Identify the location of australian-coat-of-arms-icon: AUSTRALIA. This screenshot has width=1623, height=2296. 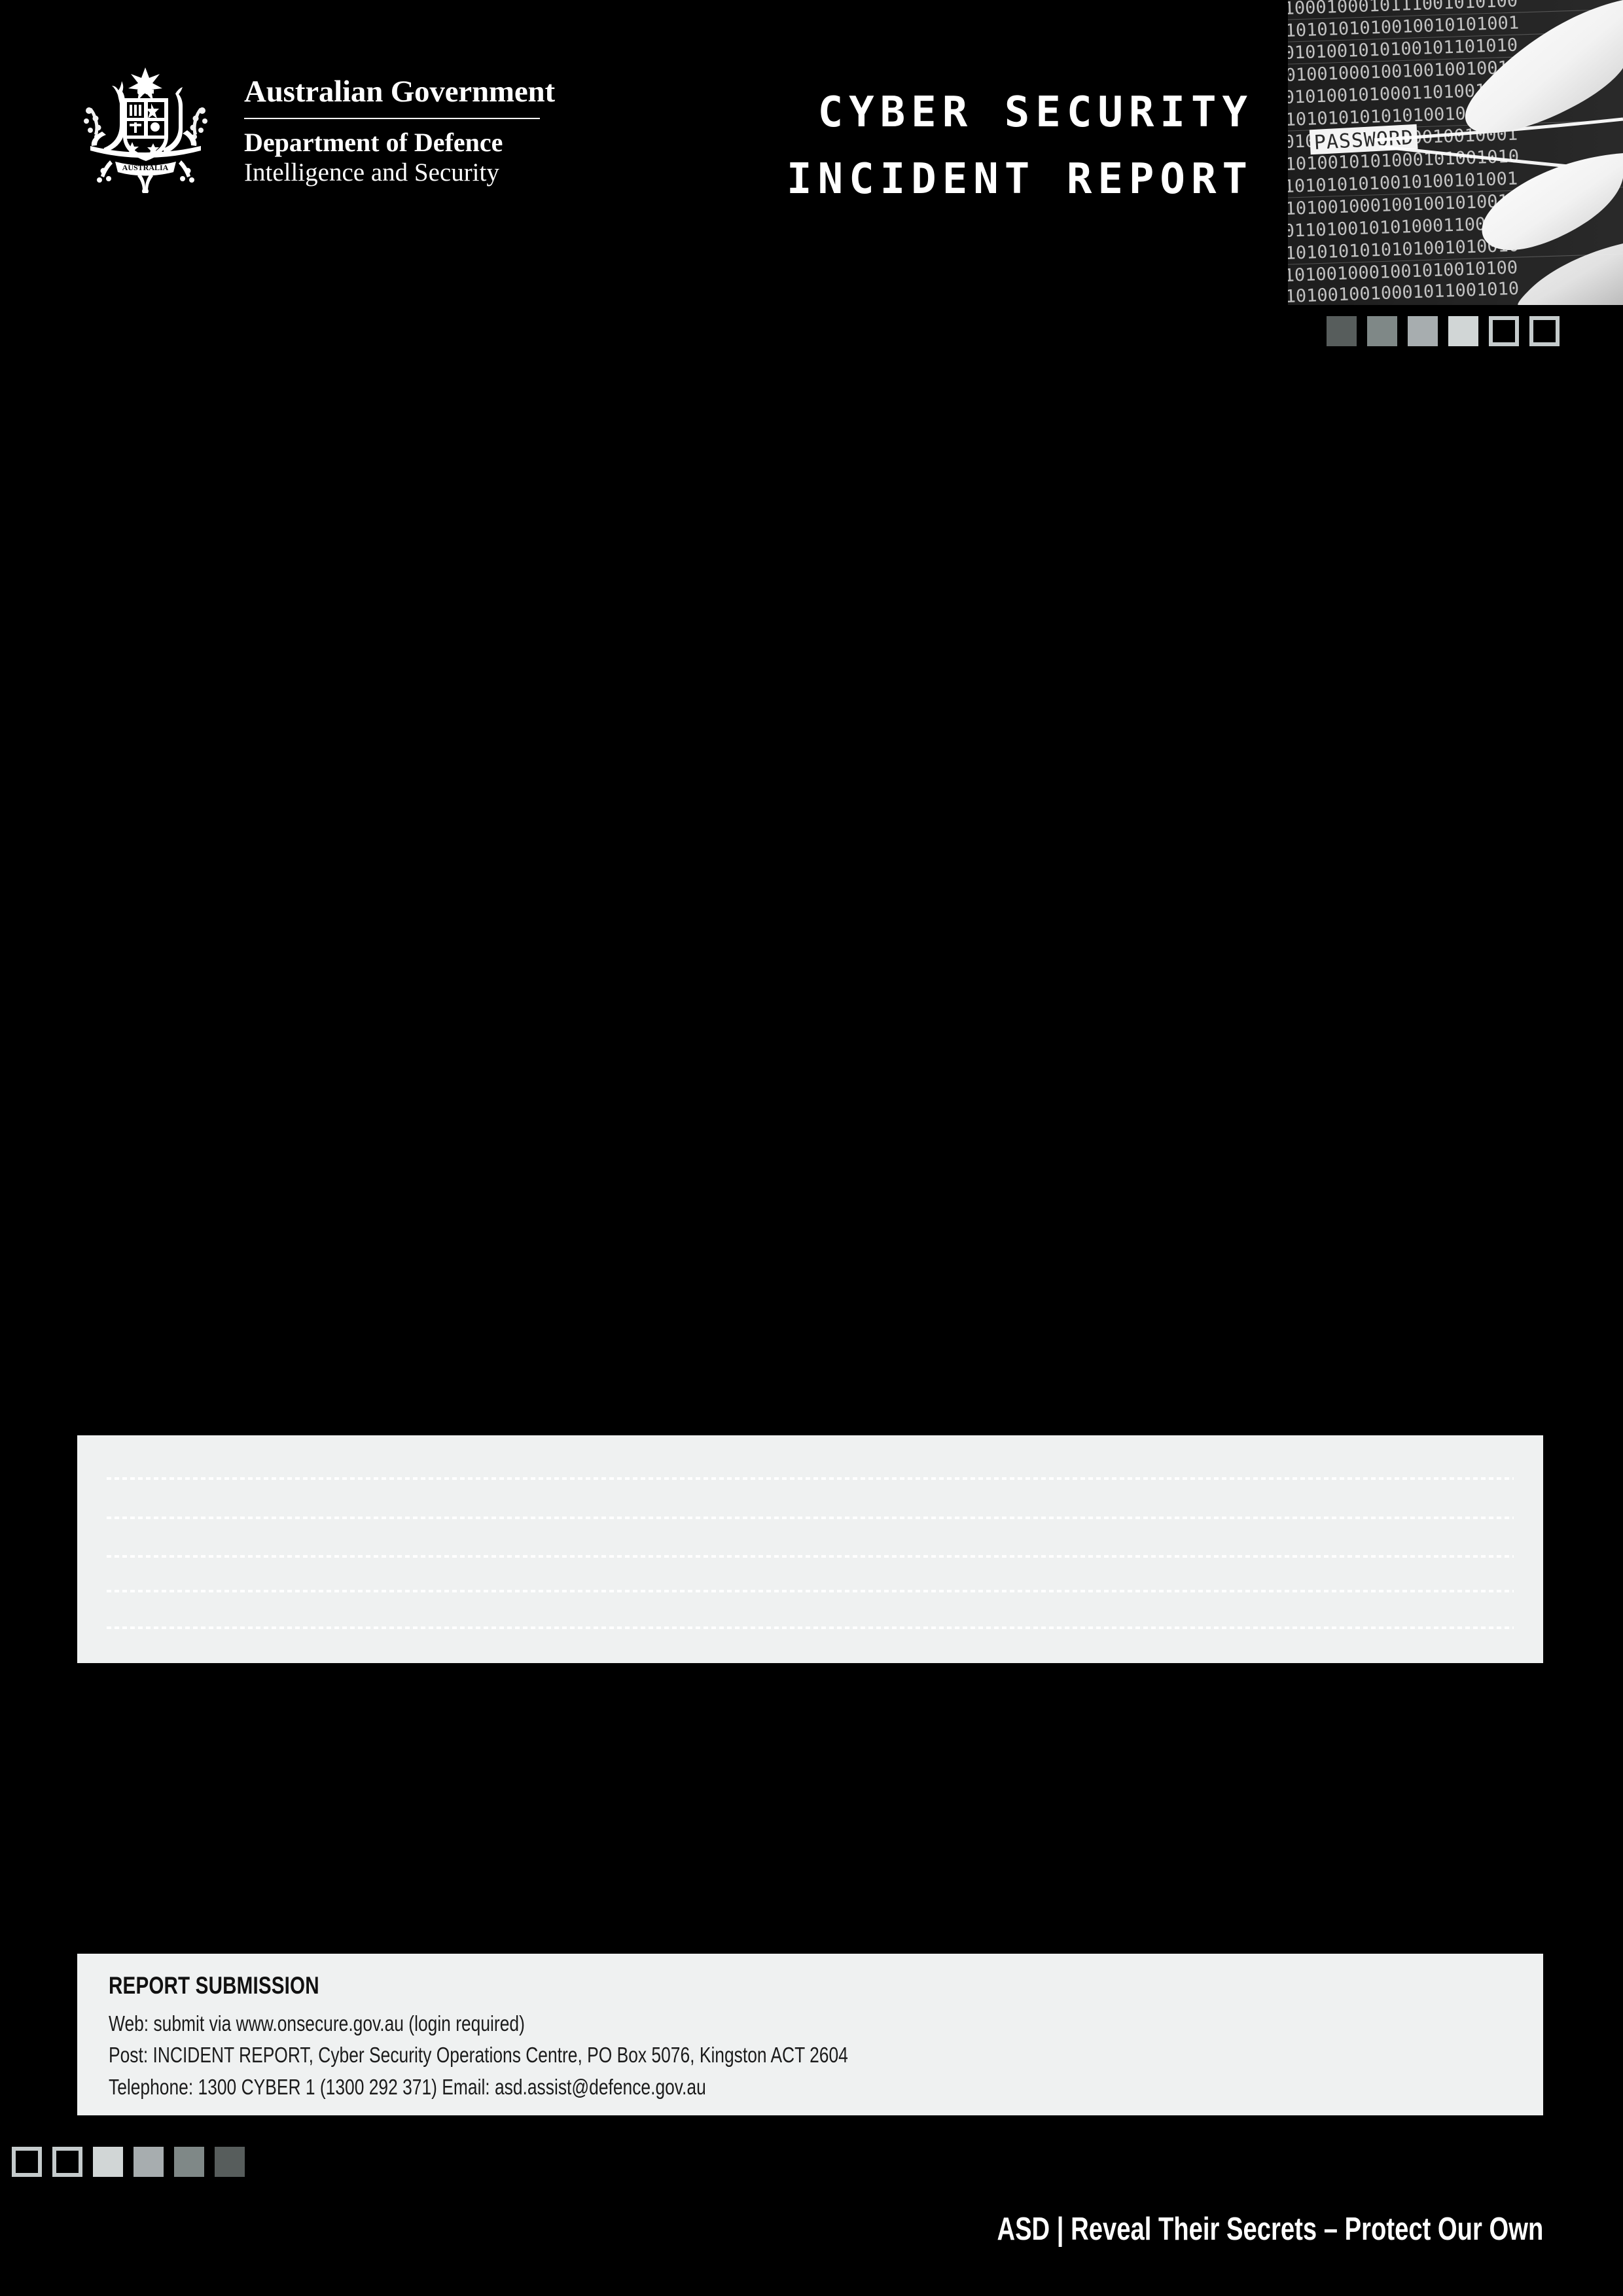
(145, 130).